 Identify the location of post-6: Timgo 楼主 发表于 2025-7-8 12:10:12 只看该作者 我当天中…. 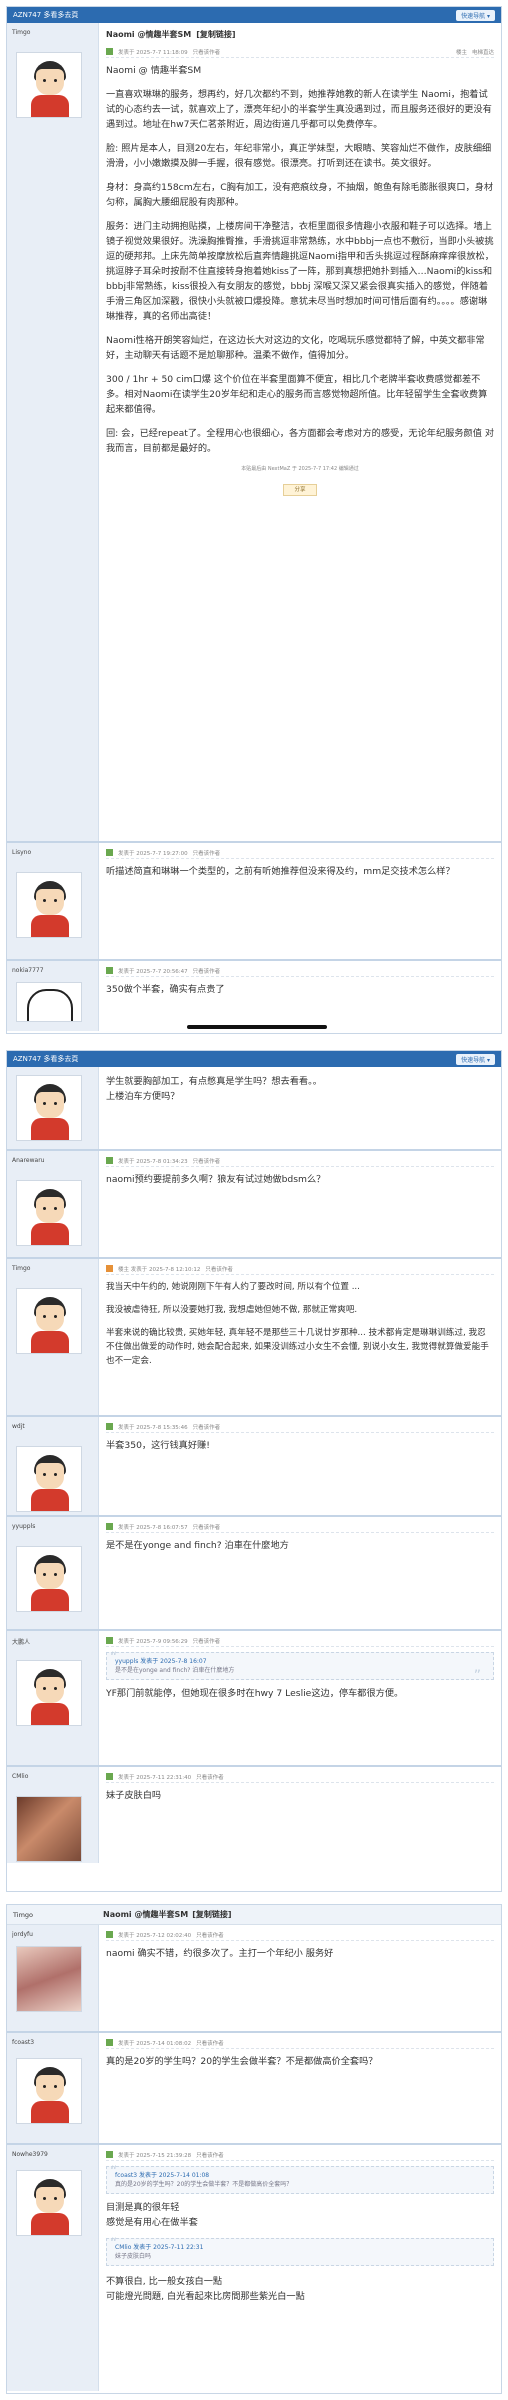
(254, 1338).